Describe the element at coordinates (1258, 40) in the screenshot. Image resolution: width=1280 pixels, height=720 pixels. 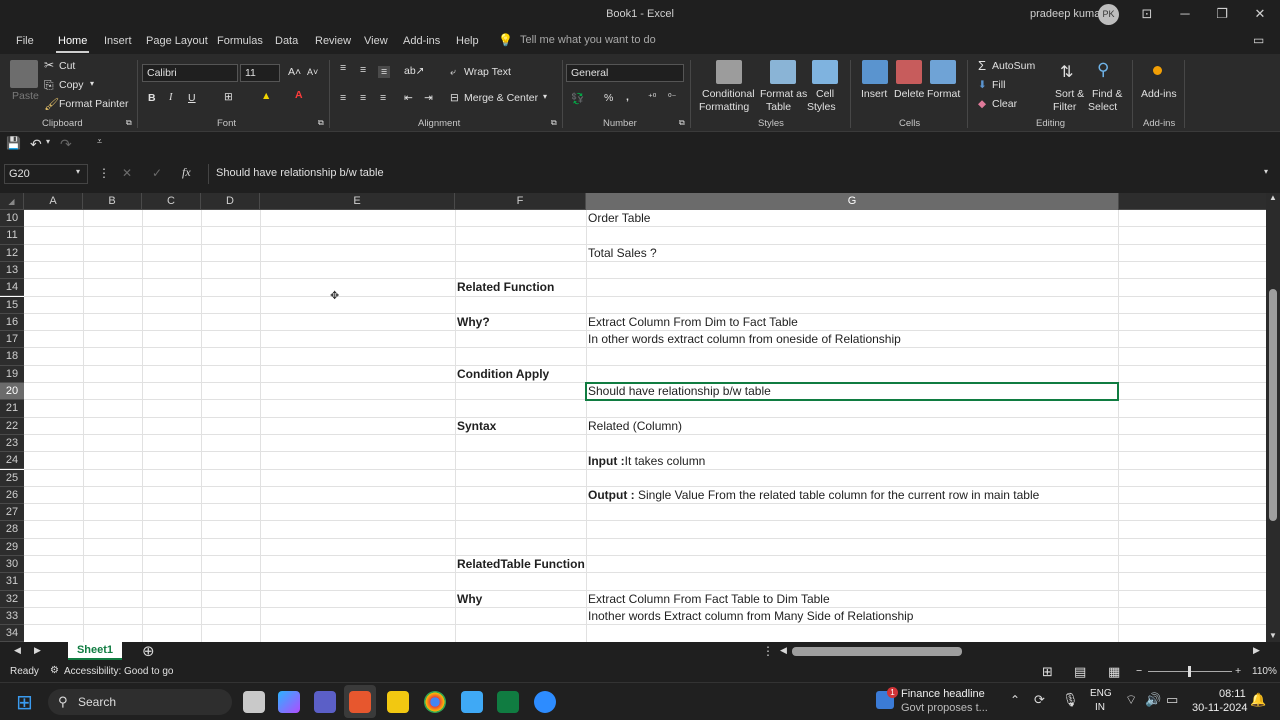
I see `comments-icon: ▭` at that location.